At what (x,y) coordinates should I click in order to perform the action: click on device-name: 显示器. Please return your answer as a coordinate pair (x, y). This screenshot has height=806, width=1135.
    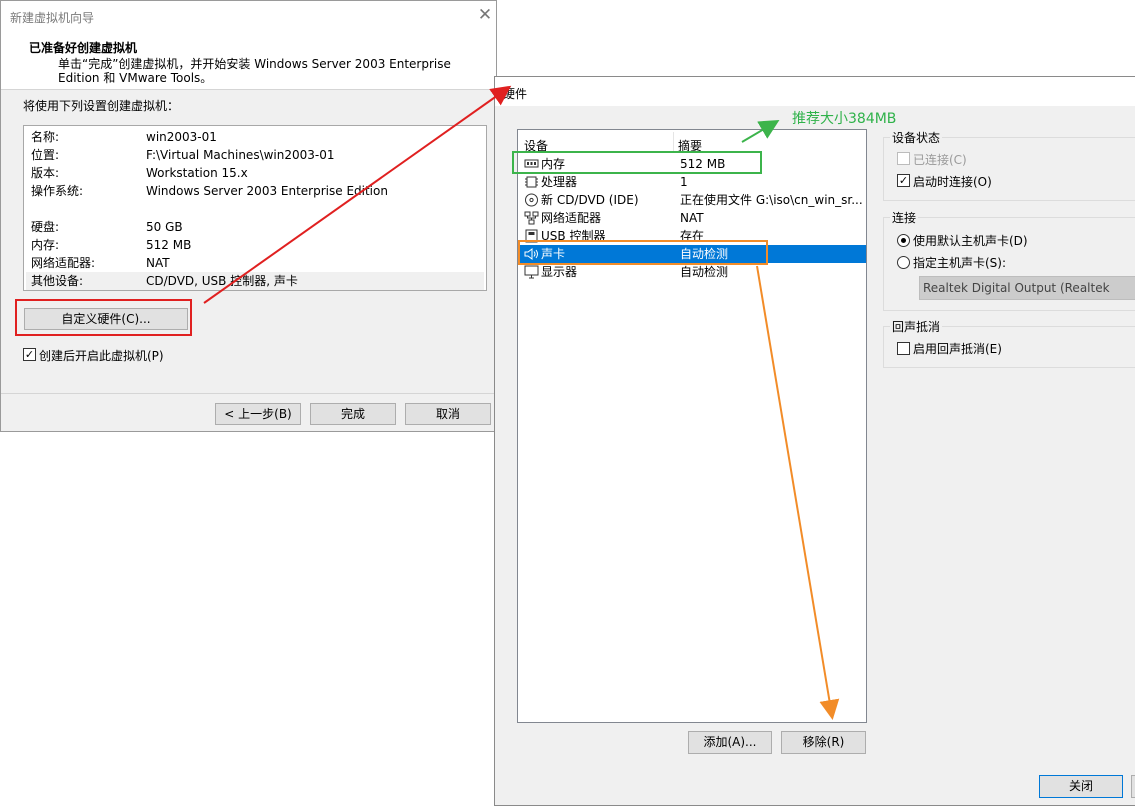
    Looking at the image, I should click on (559, 272).